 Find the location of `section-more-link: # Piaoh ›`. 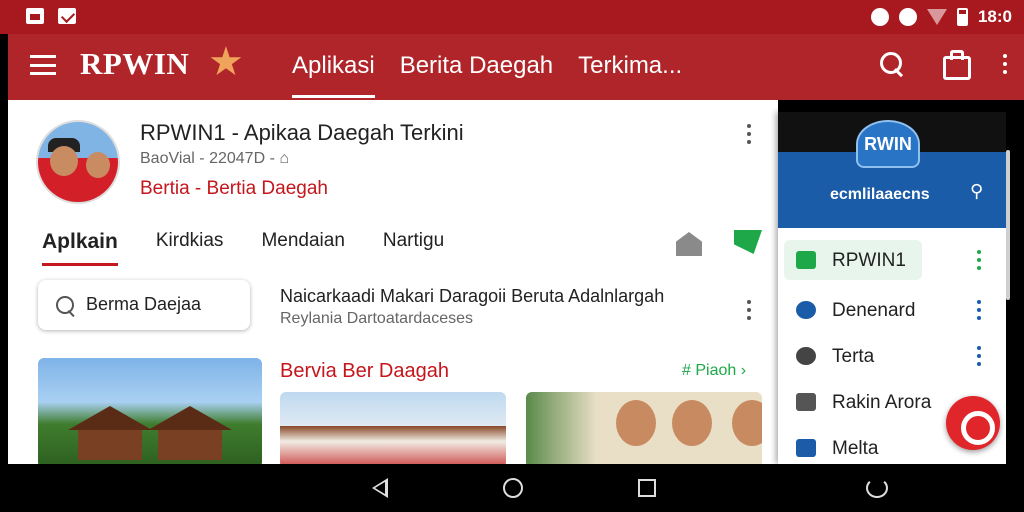

section-more-link: # Piaoh › is located at coordinates (714, 371).